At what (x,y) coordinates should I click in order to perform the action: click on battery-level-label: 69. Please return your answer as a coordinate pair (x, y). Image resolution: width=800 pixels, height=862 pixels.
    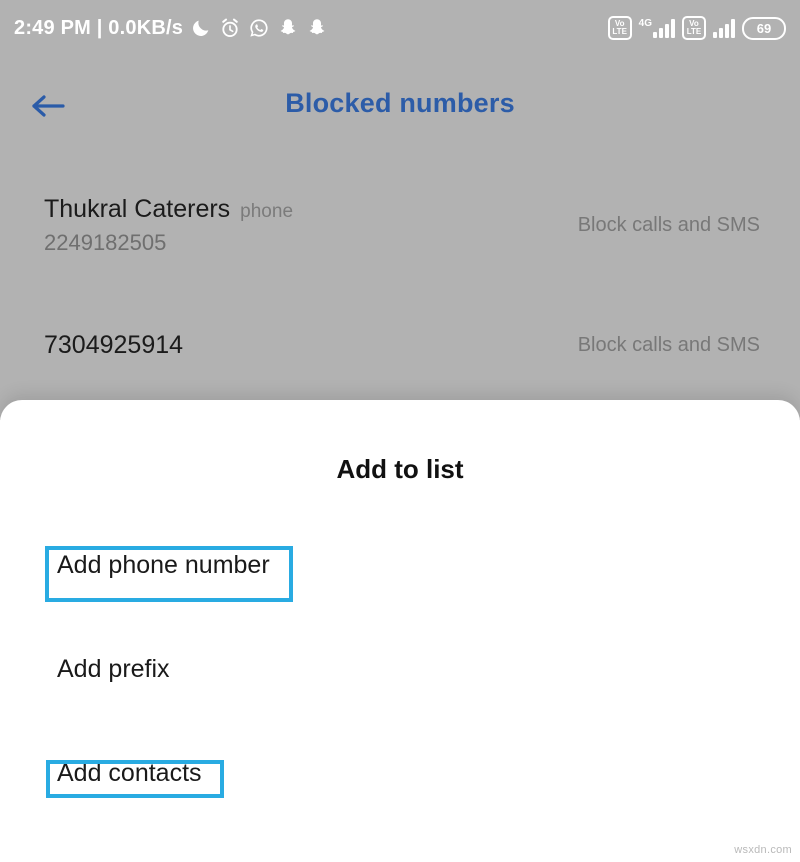
    Looking at the image, I should click on (764, 28).